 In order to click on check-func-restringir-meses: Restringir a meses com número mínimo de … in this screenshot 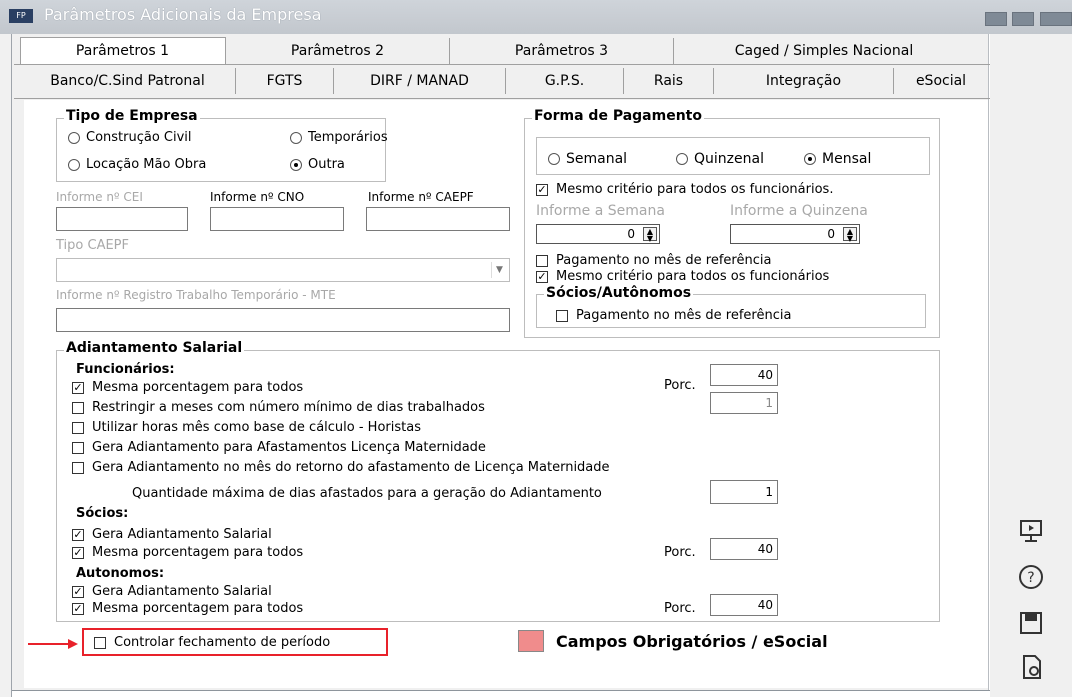, I will do `click(278, 407)`.